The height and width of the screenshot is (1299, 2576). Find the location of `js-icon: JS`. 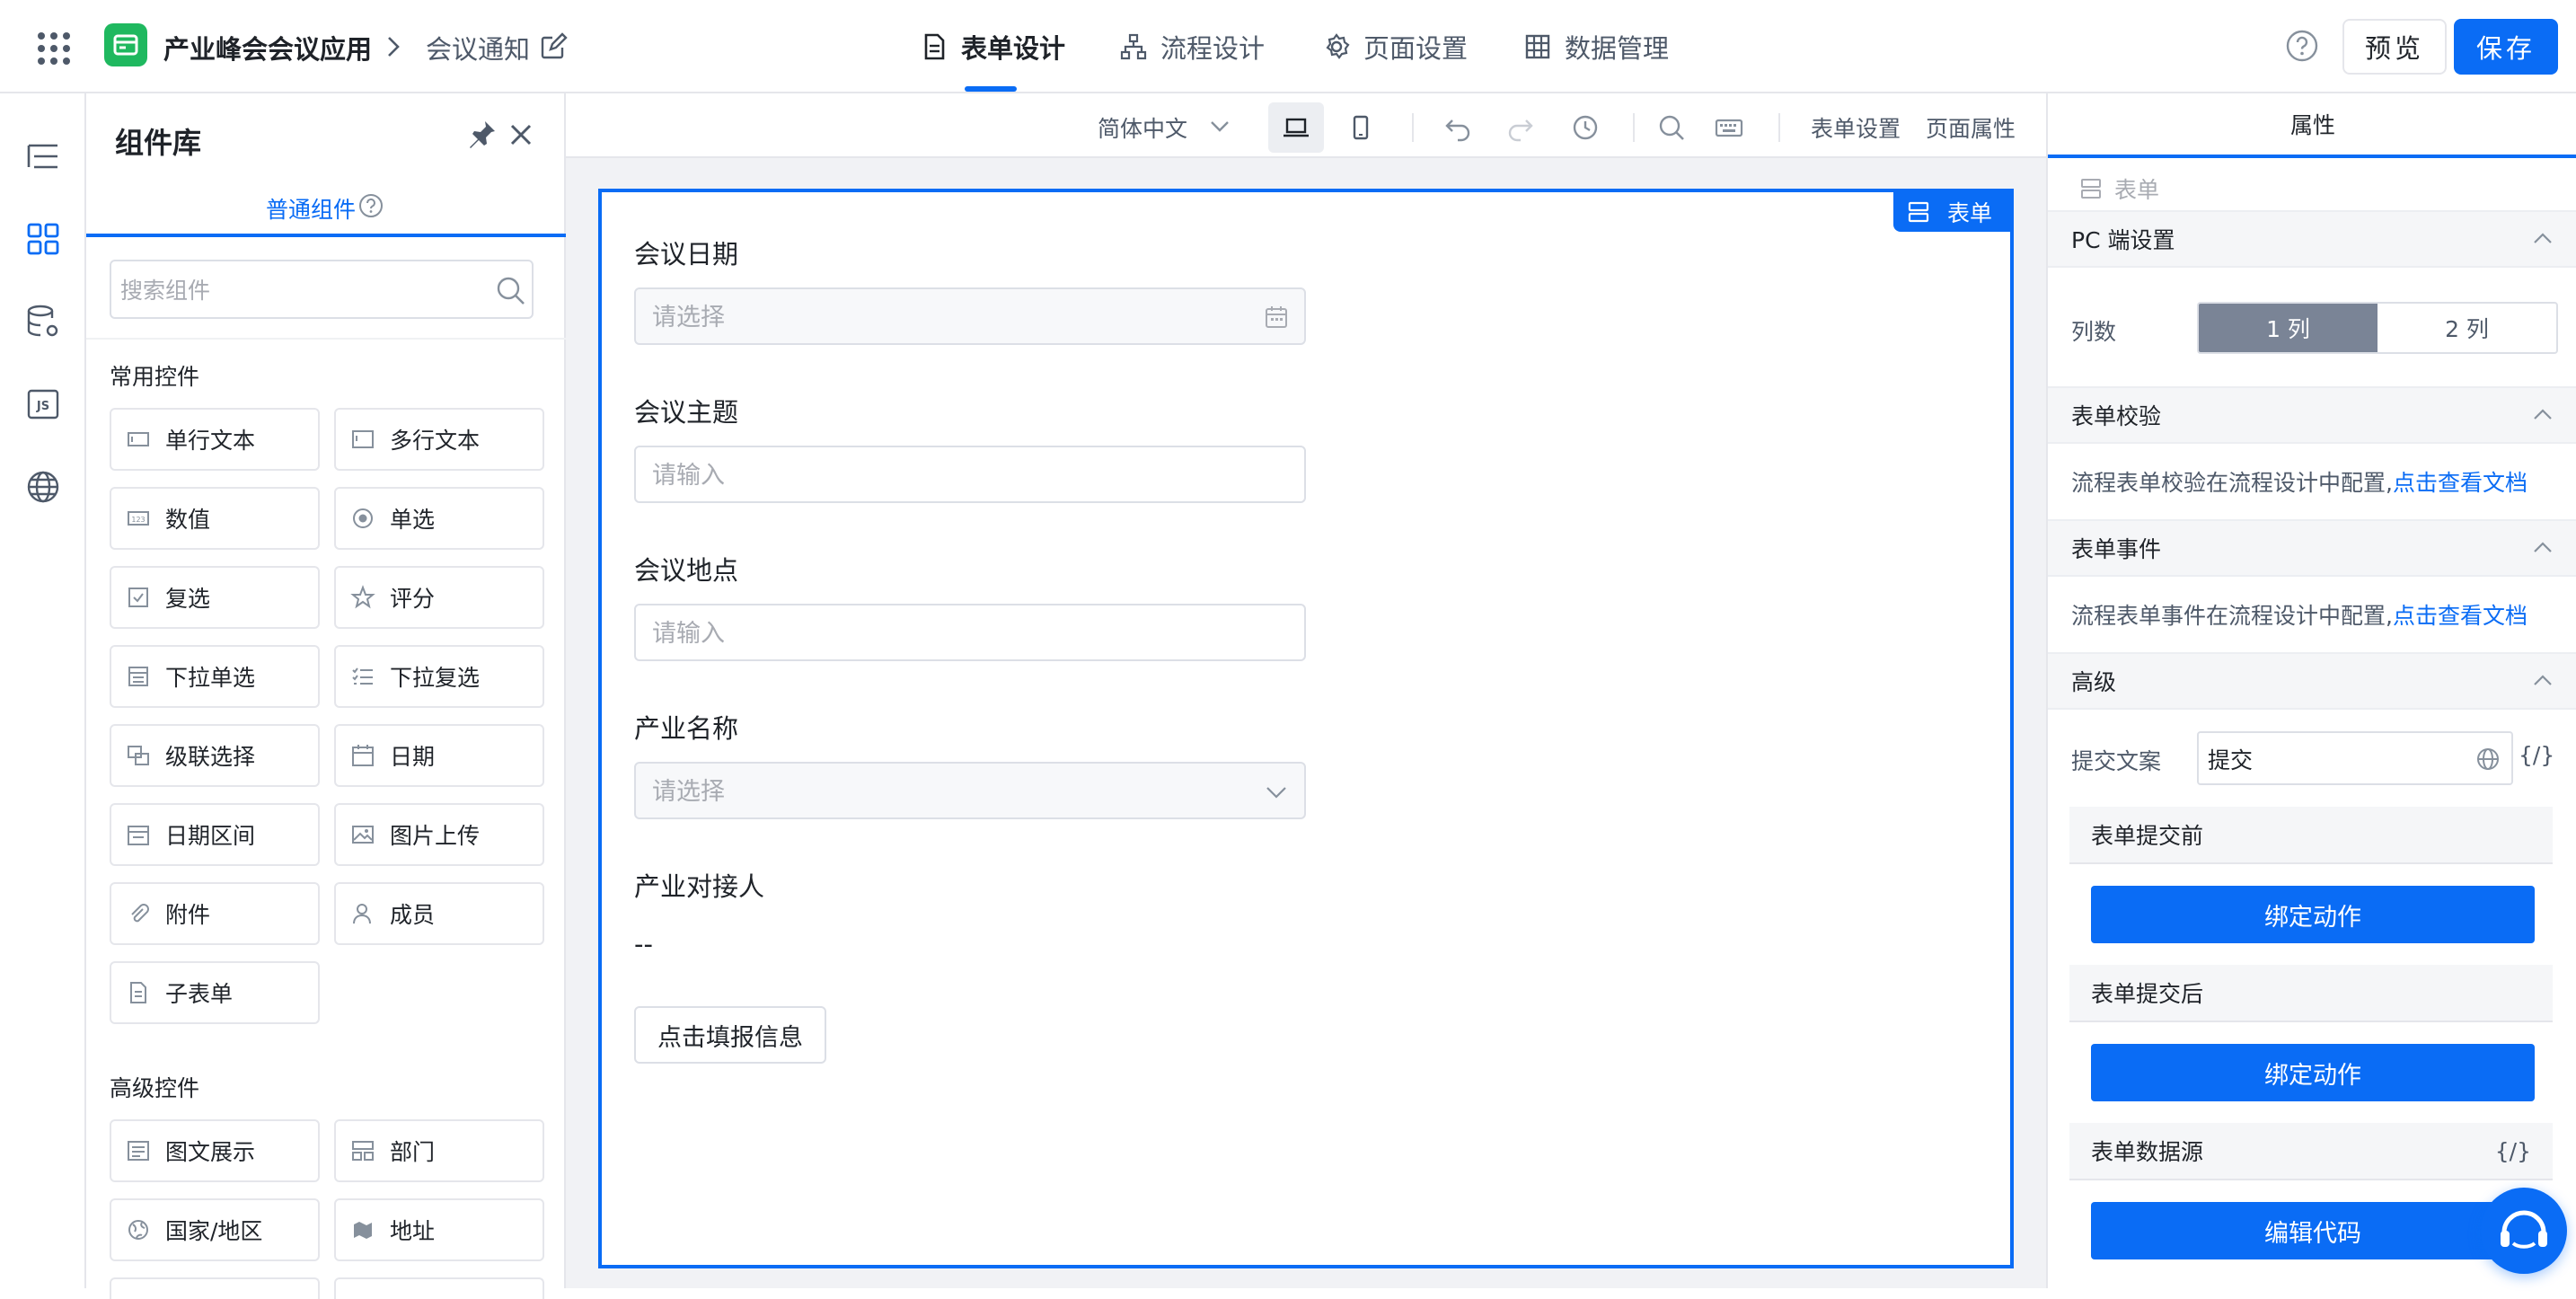

js-icon: JS is located at coordinates (43, 404).